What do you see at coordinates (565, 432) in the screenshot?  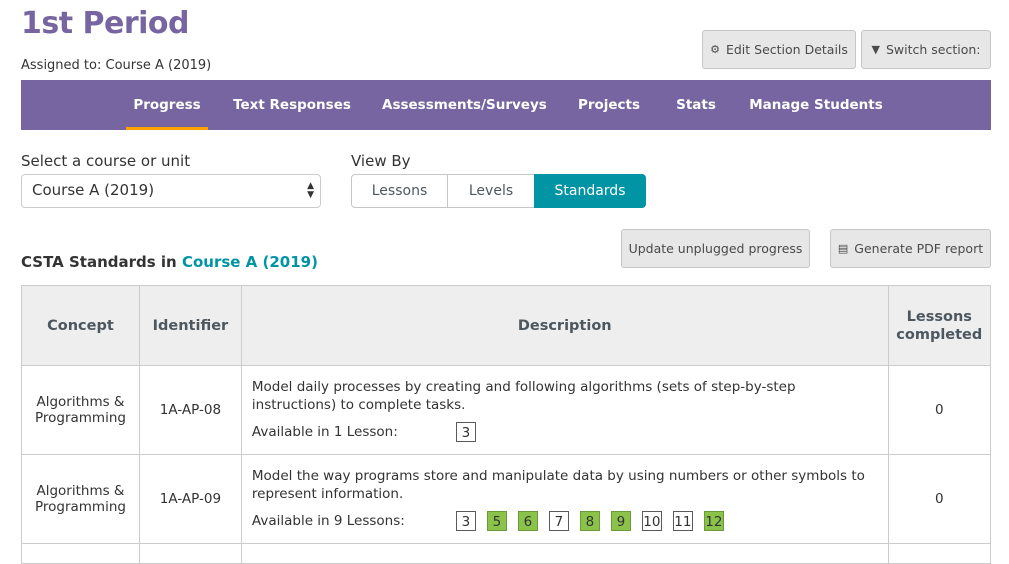 I see `available-lessons: Available in 1 Lesson: 3` at bounding box center [565, 432].